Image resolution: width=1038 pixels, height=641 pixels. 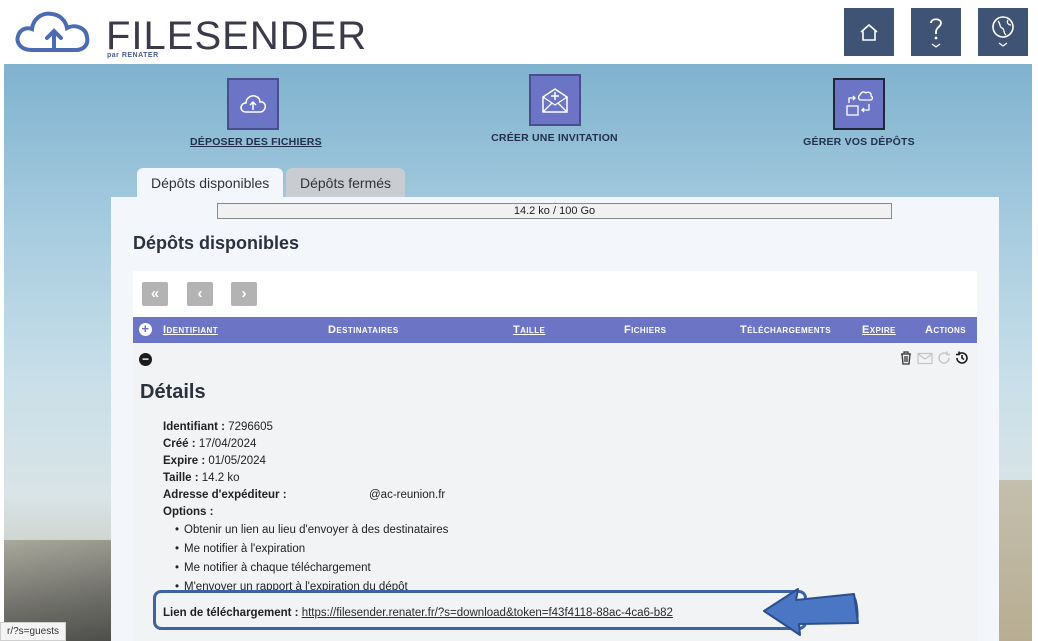 I want to click on first-page-button: «, so click(x=155, y=294).